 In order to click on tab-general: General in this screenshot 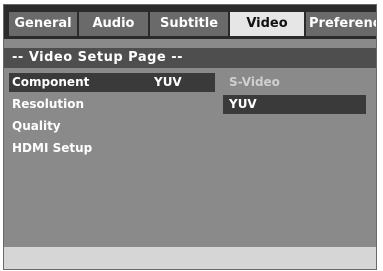, I will do `click(43, 24)`.